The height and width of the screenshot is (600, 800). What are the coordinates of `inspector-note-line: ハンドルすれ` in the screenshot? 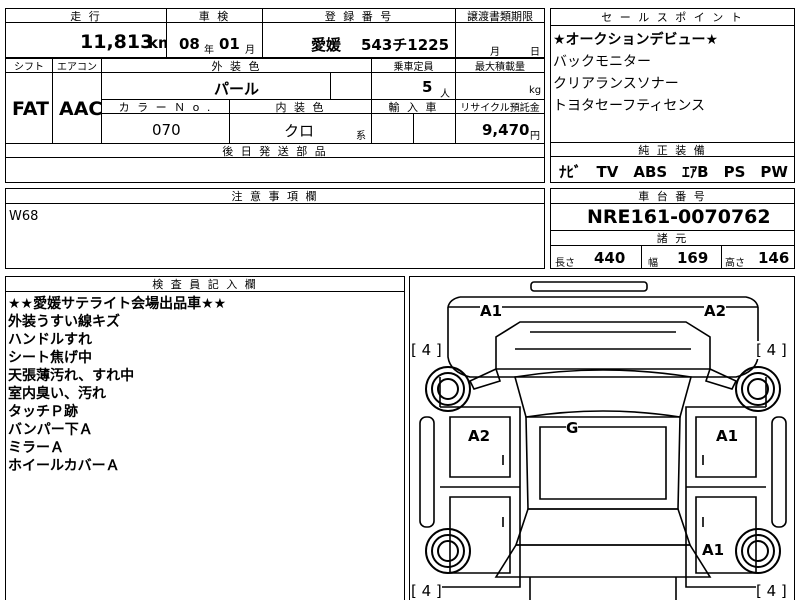 It's located at (50, 340).